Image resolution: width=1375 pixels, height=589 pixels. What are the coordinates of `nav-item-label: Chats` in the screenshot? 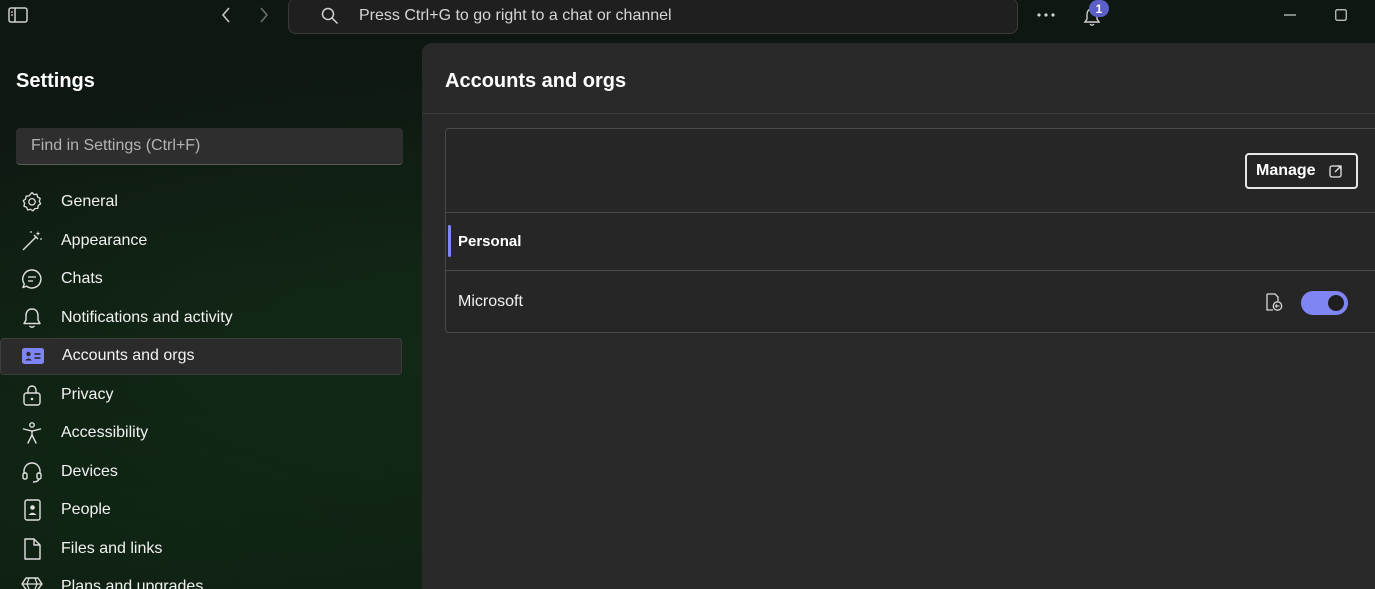 It's located at (82, 279).